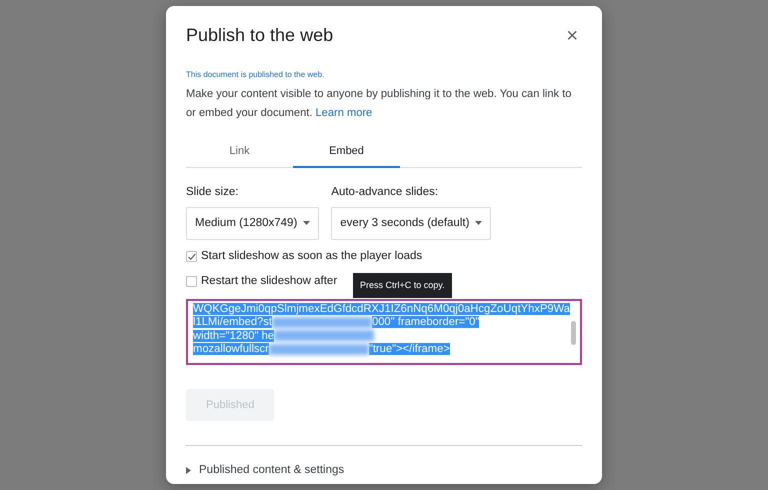 The width and height of the screenshot is (768, 490). Describe the element at coordinates (269, 282) in the screenshot. I see `checkbox-label: Restart the slideshow after` at that location.